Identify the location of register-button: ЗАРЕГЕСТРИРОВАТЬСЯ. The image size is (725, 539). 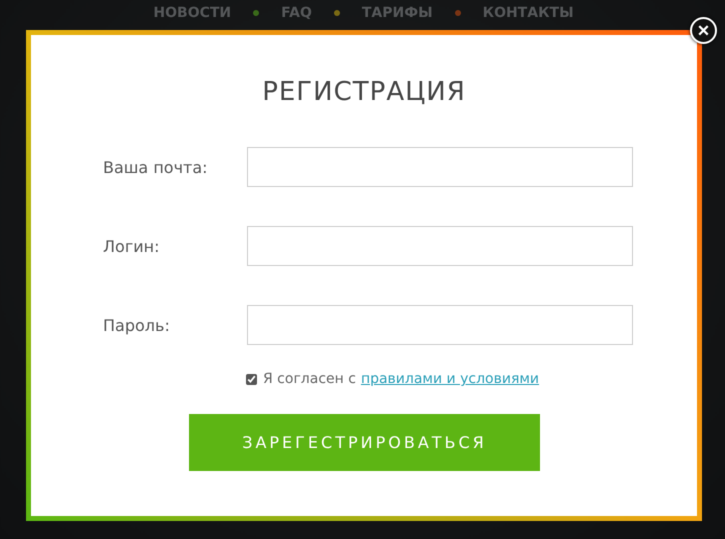
(364, 442).